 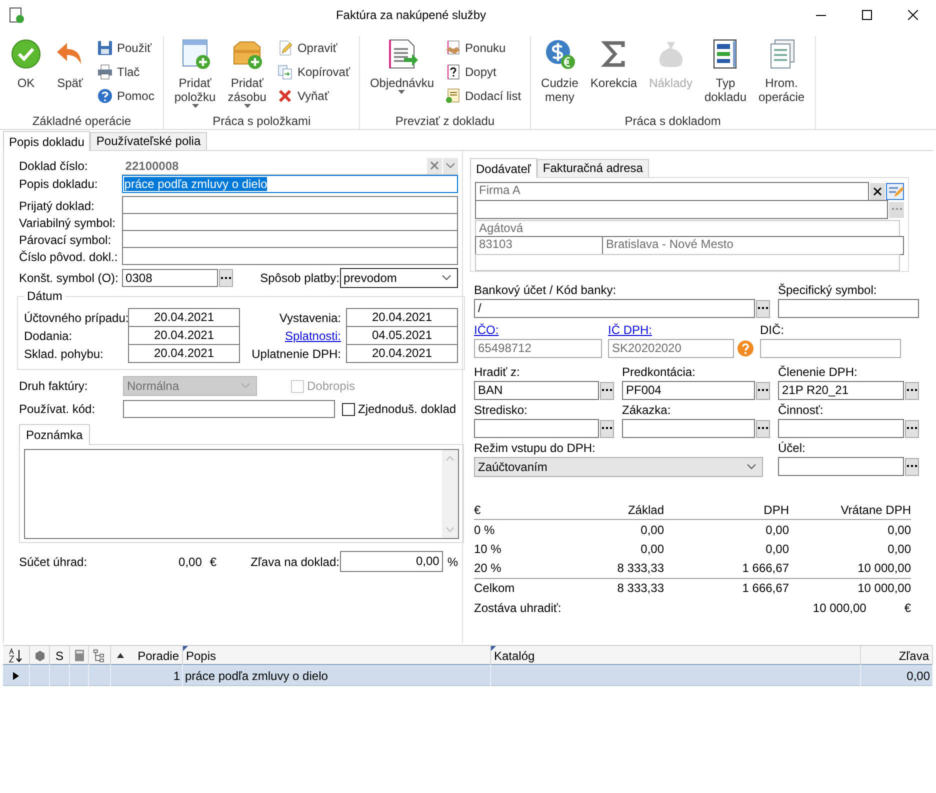 I want to click on input-field: Bratislava - Nové Mesto, so click(x=753, y=245).